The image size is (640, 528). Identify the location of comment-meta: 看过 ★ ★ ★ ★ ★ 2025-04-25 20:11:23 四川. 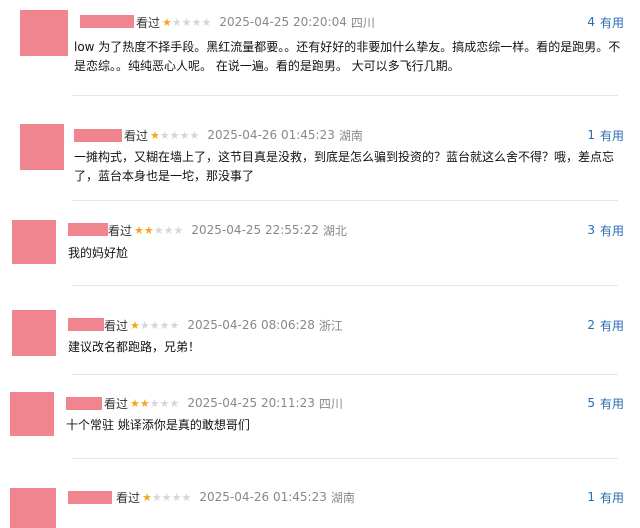
(223, 403).